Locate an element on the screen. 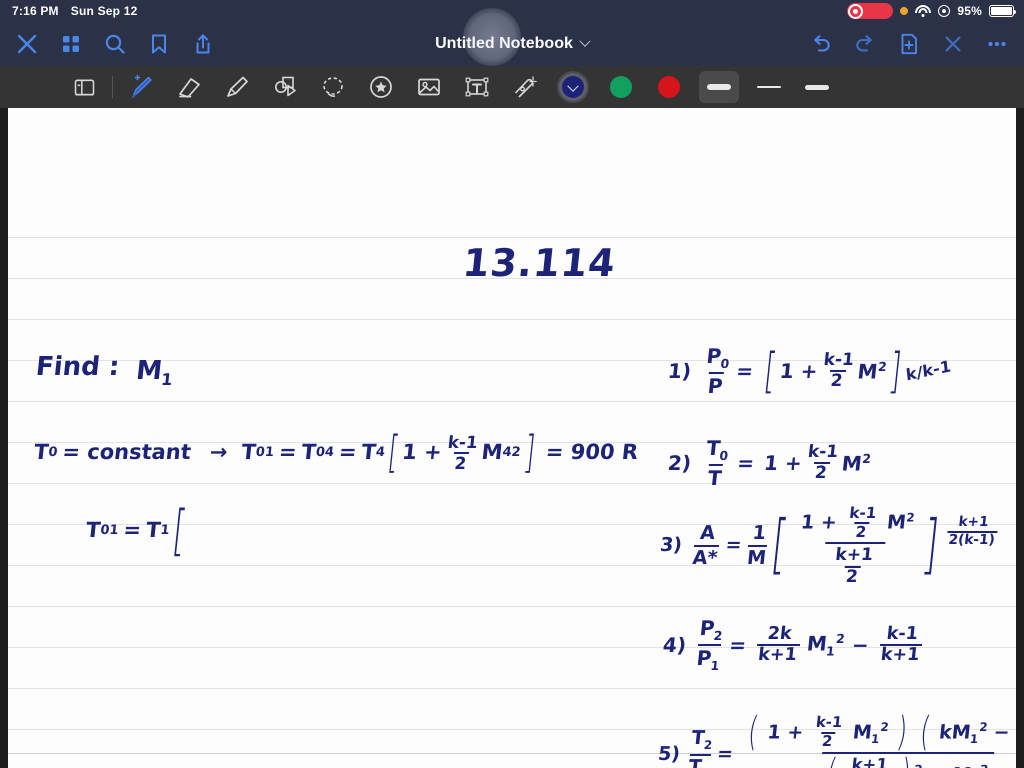 Image resolution: width=1024 pixels, height=768 pixels. close-x-icon is located at coordinates (953, 44).